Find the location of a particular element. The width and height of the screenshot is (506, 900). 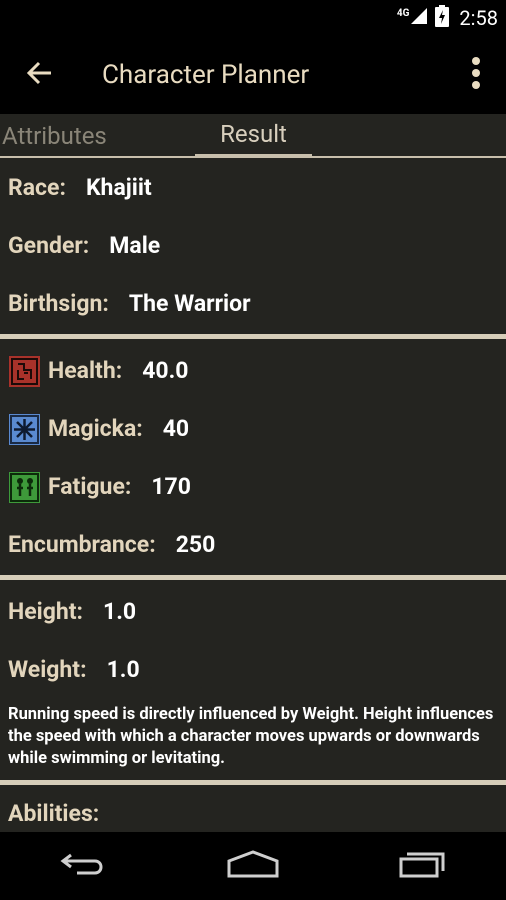

nav-recents-button is located at coordinates (422, 866).